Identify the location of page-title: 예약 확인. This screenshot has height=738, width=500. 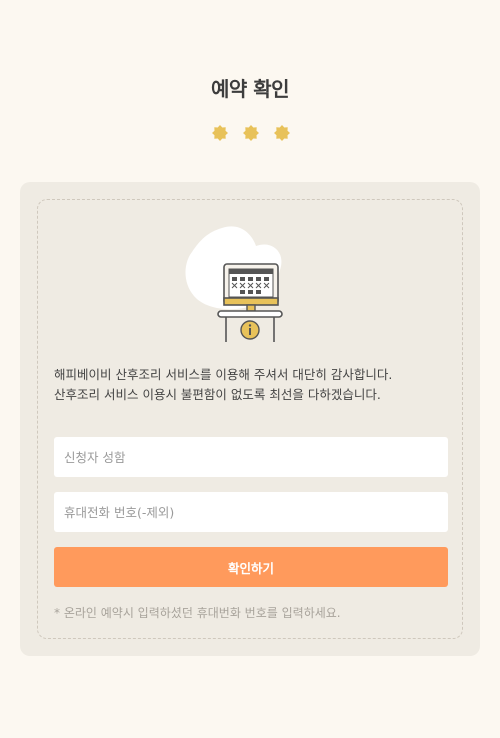
(250, 89).